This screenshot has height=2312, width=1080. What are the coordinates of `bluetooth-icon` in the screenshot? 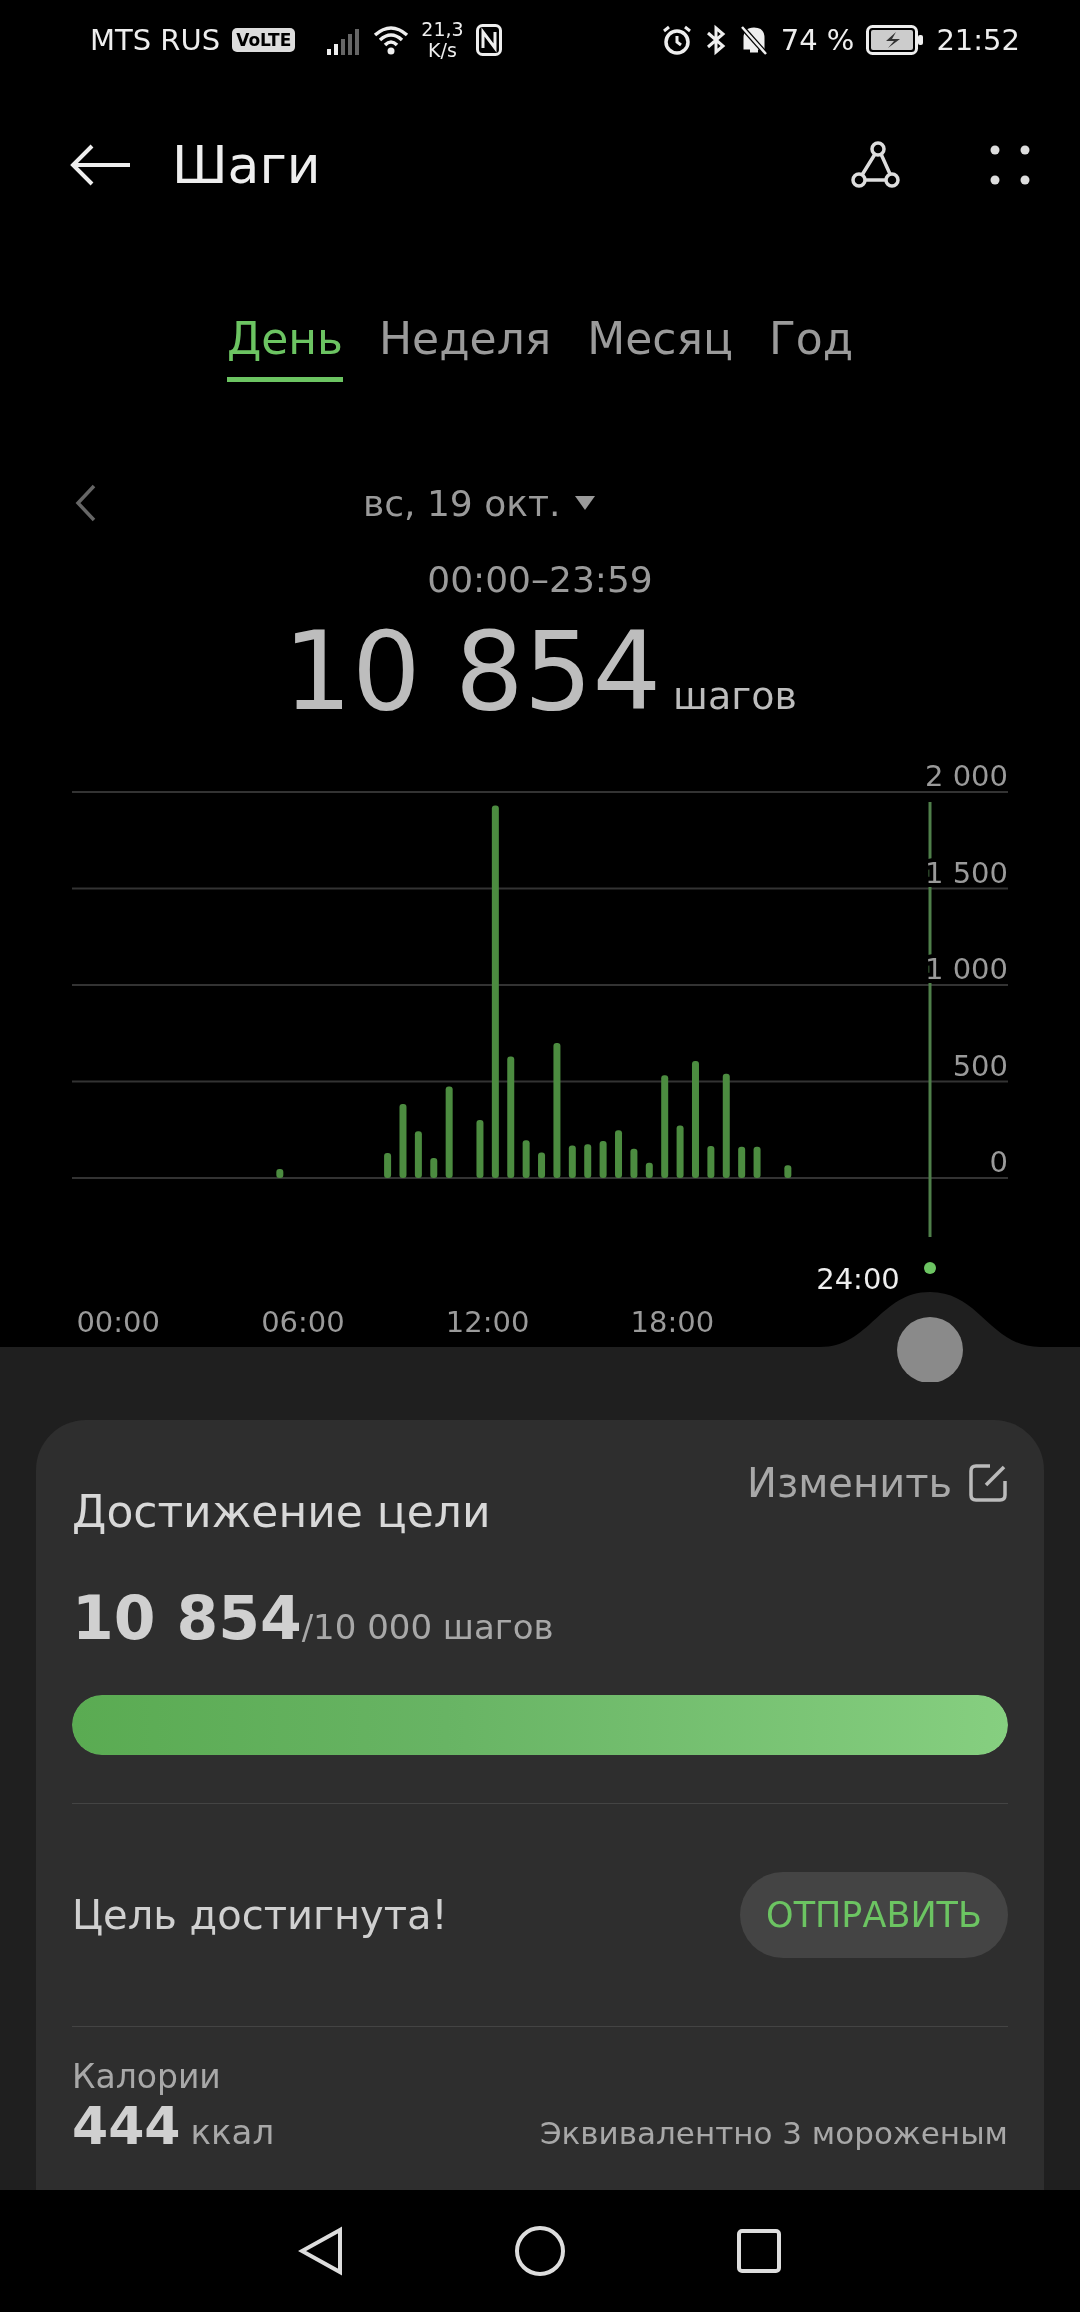 It's located at (715, 40).